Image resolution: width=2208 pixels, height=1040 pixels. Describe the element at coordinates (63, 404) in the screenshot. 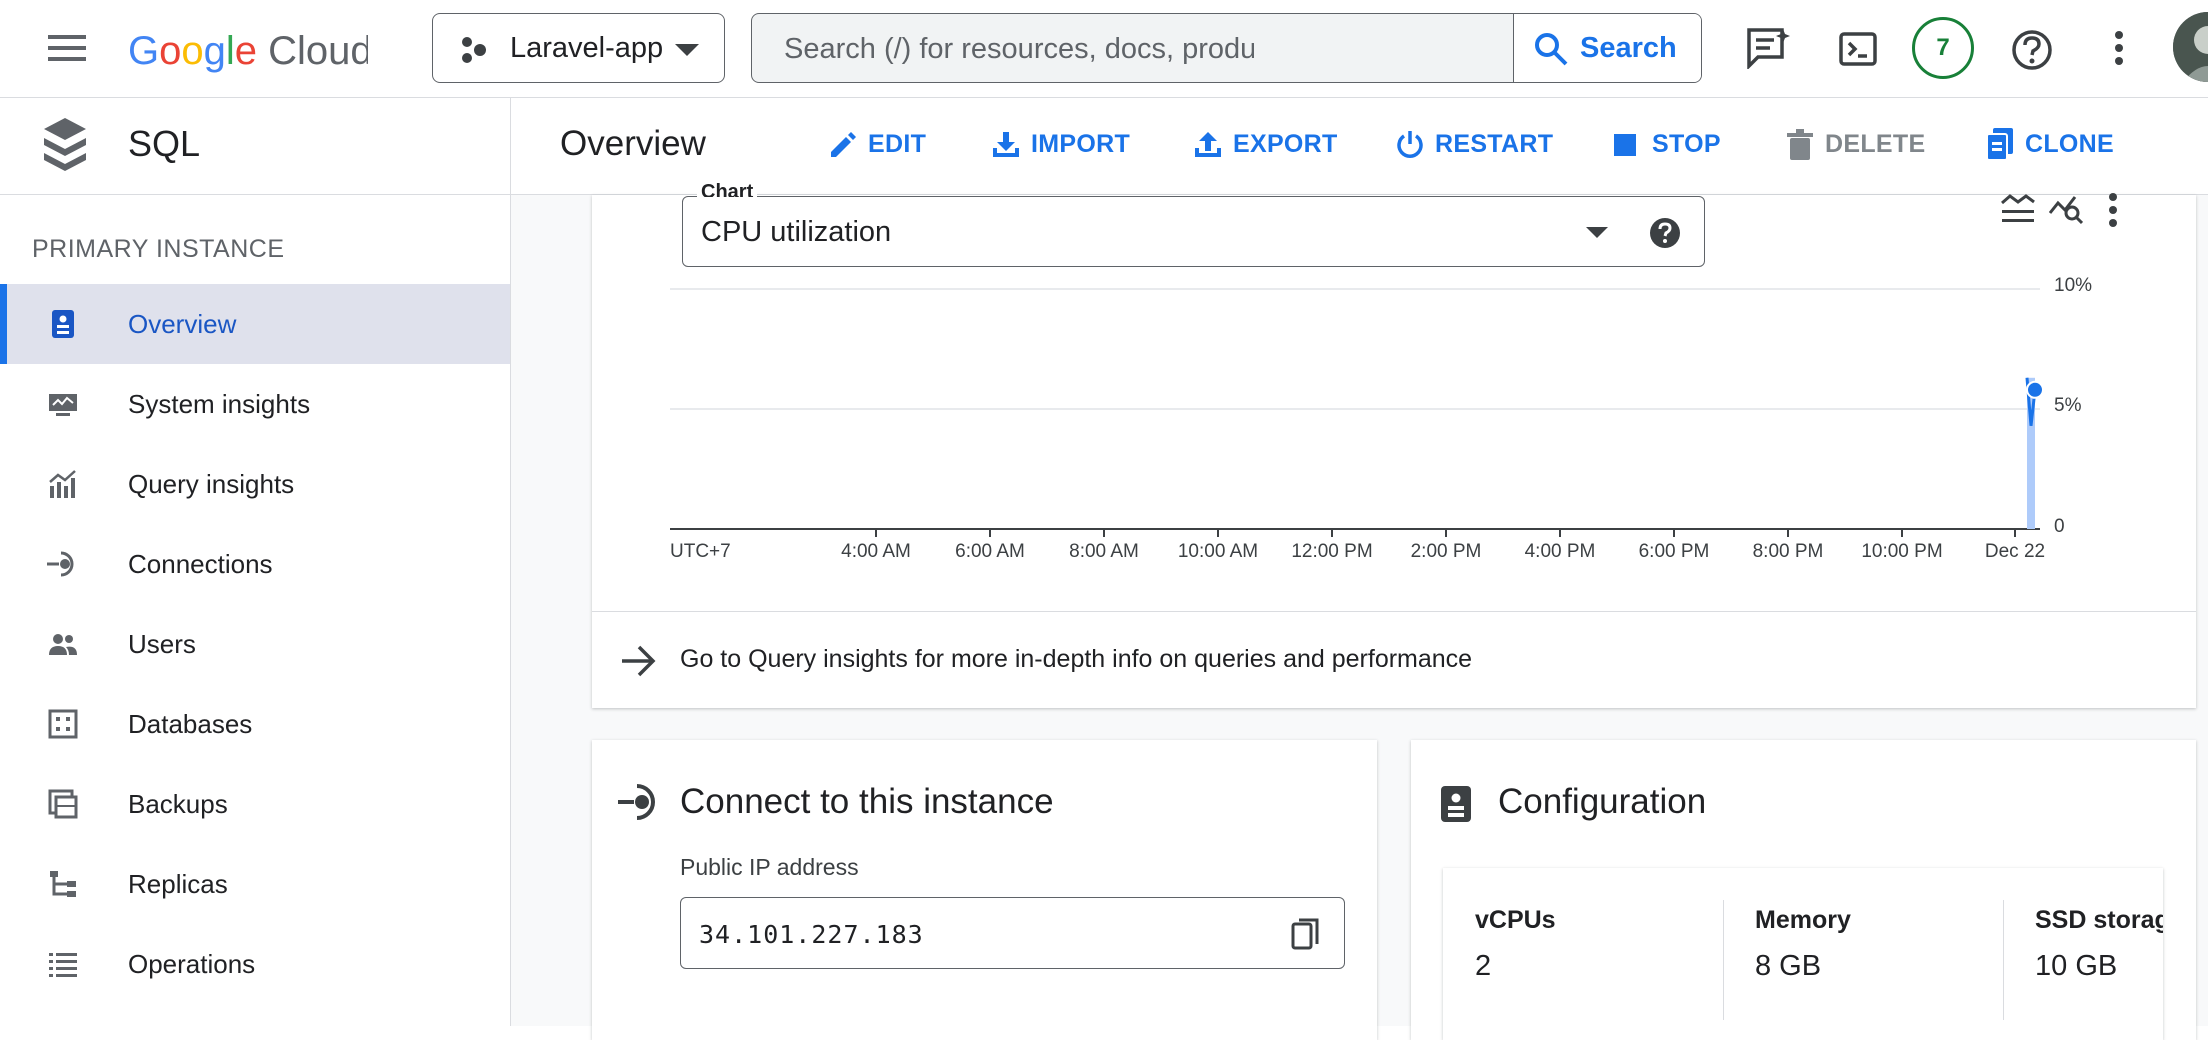

I see `monitor-icon` at that location.